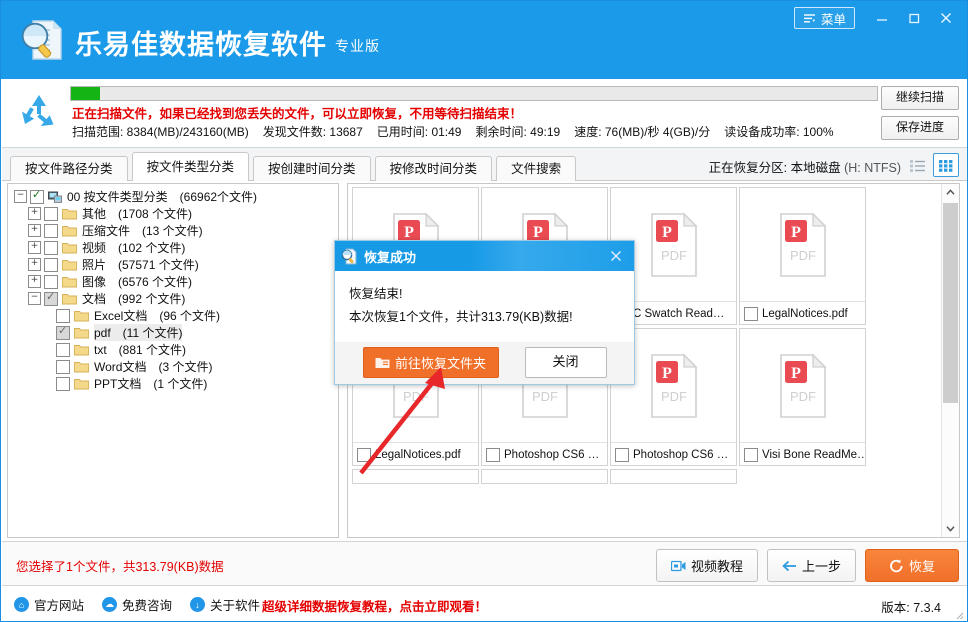  What do you see at coordinates (803, 385) in the screenshot?
I see `pdf-file-icon: P PDF` at bounding box center [803, 385].